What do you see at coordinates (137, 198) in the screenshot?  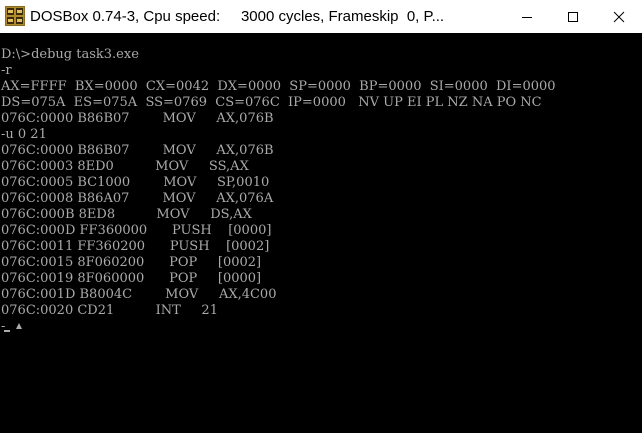 I see `console-line: 076C:0008 B86A07 MOV AX,076A` at bounding box center [137, 198].